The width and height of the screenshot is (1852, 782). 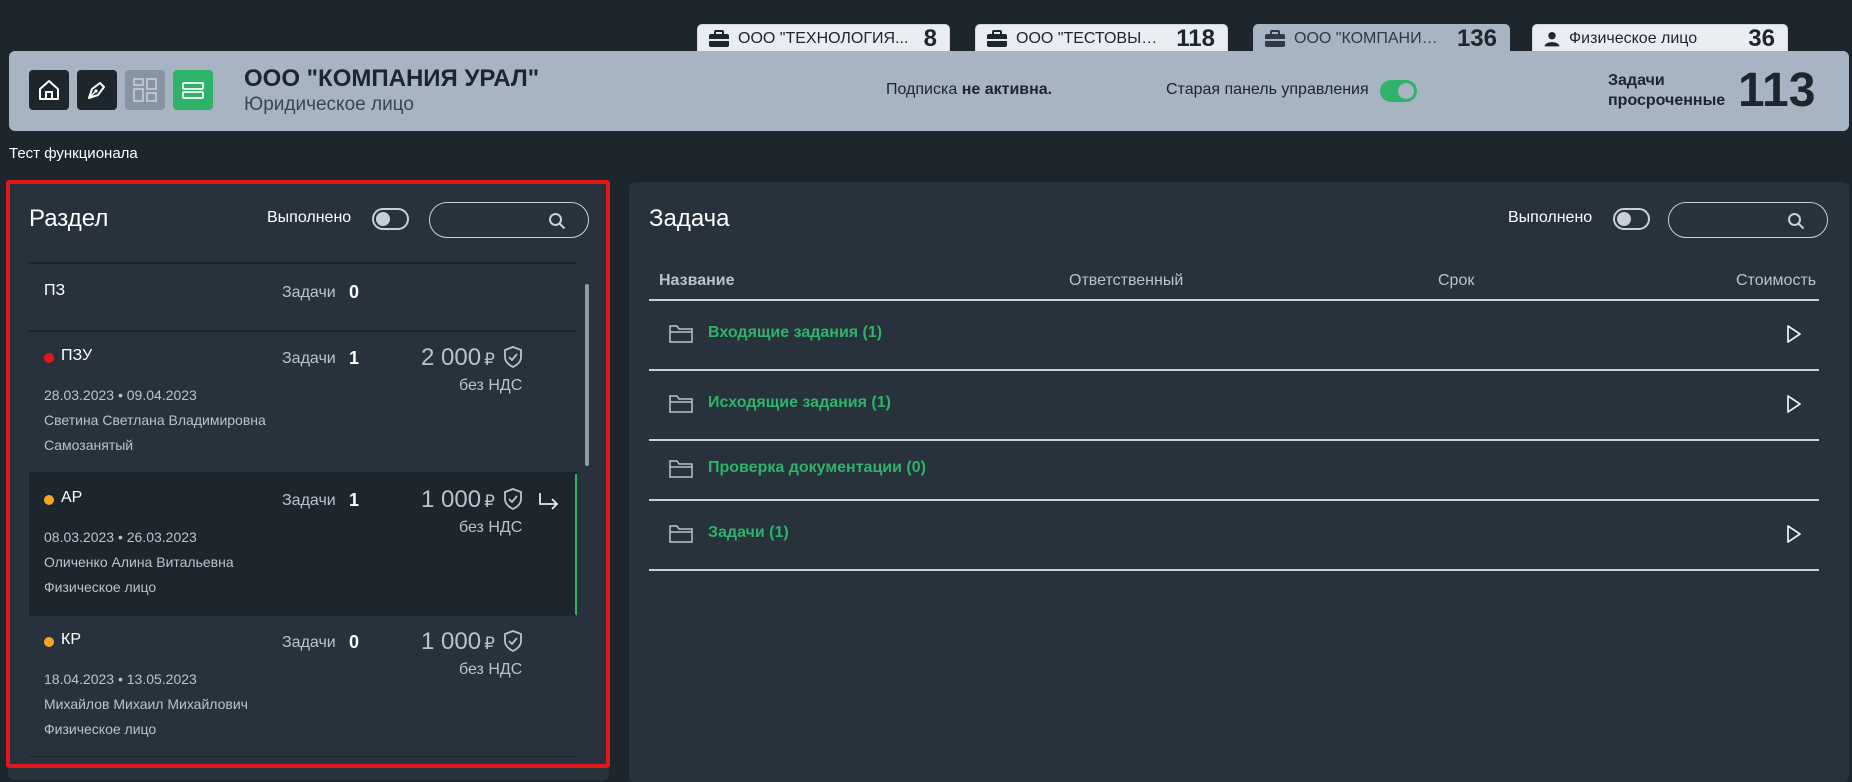 What do you see at coordinates (1552, 38) in the screenshot?
I see `user-icon` at bounding box center [1552, 38].